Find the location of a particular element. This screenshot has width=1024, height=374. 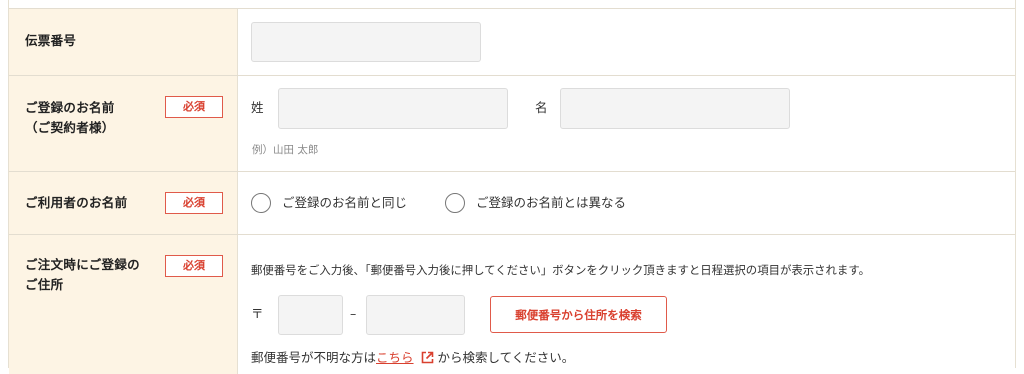

slip-number-label: 伝票番号 is located at coordinates (51, 40).